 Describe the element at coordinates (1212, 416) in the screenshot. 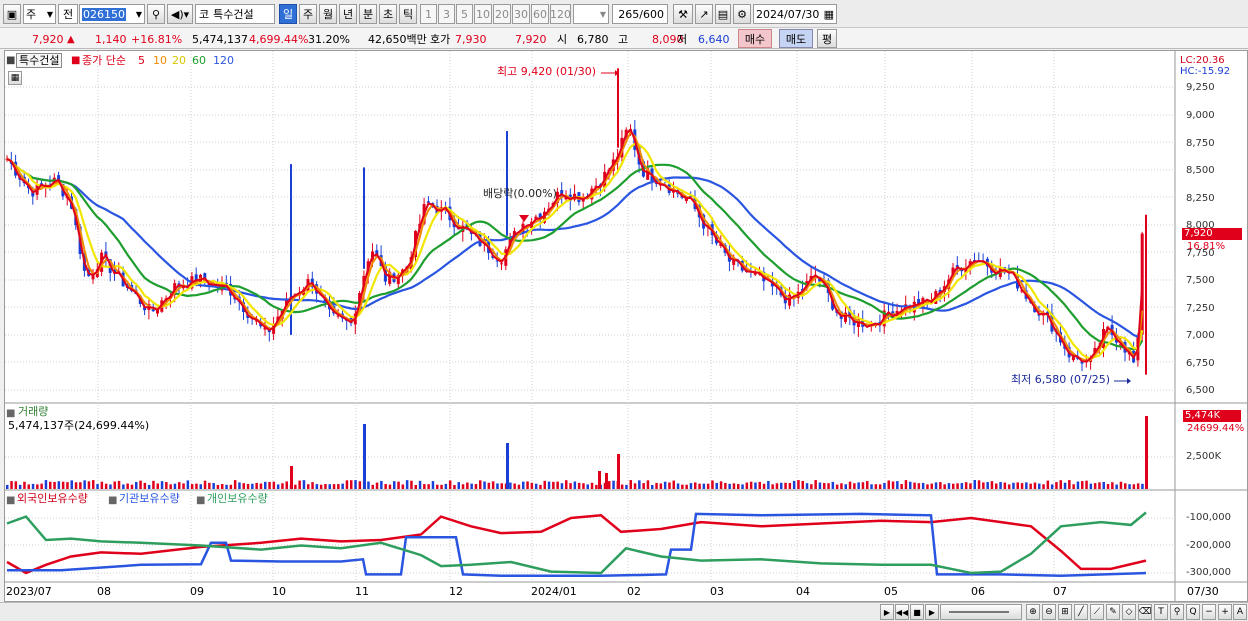

I see `volume-tag: 5,474K` at that location.